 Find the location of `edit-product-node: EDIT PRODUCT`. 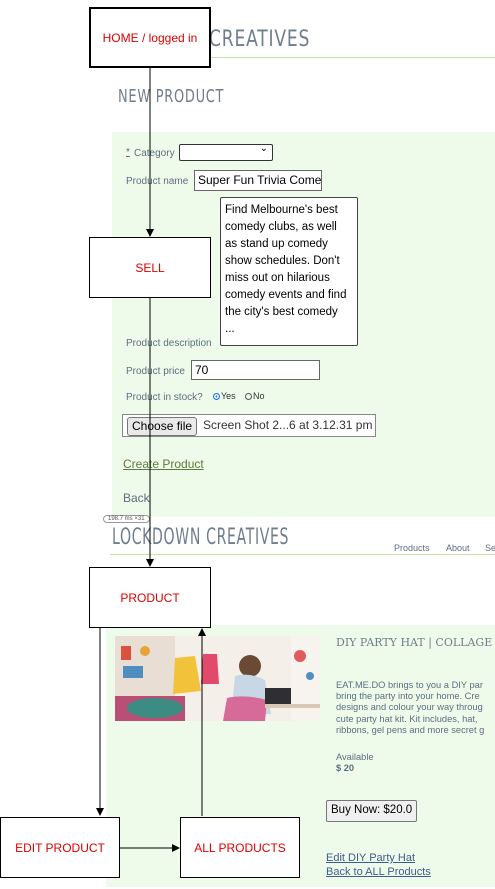

edit-product-node: EDIT PRODUCT is located at coordinates (60, 847).